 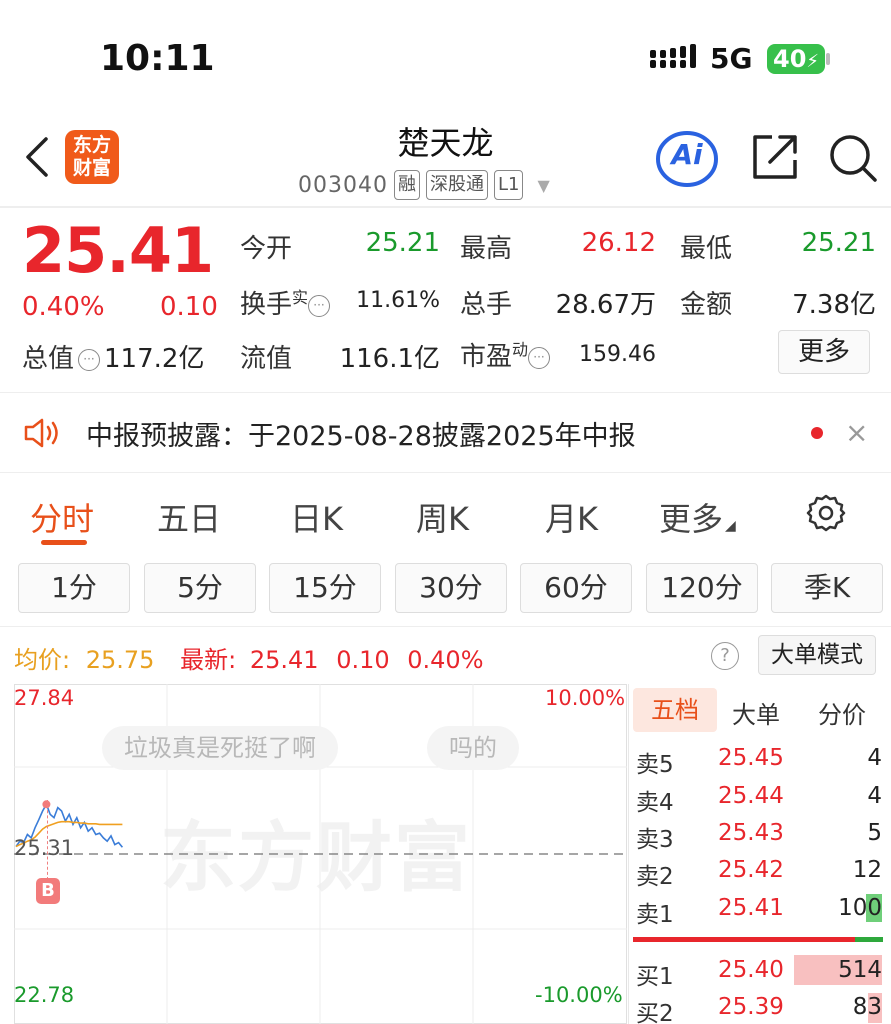 What do you see at coordinates (691, 519) in the screenshot?
I see `tab-more-label: 更多` at bounding box center [691, 519].